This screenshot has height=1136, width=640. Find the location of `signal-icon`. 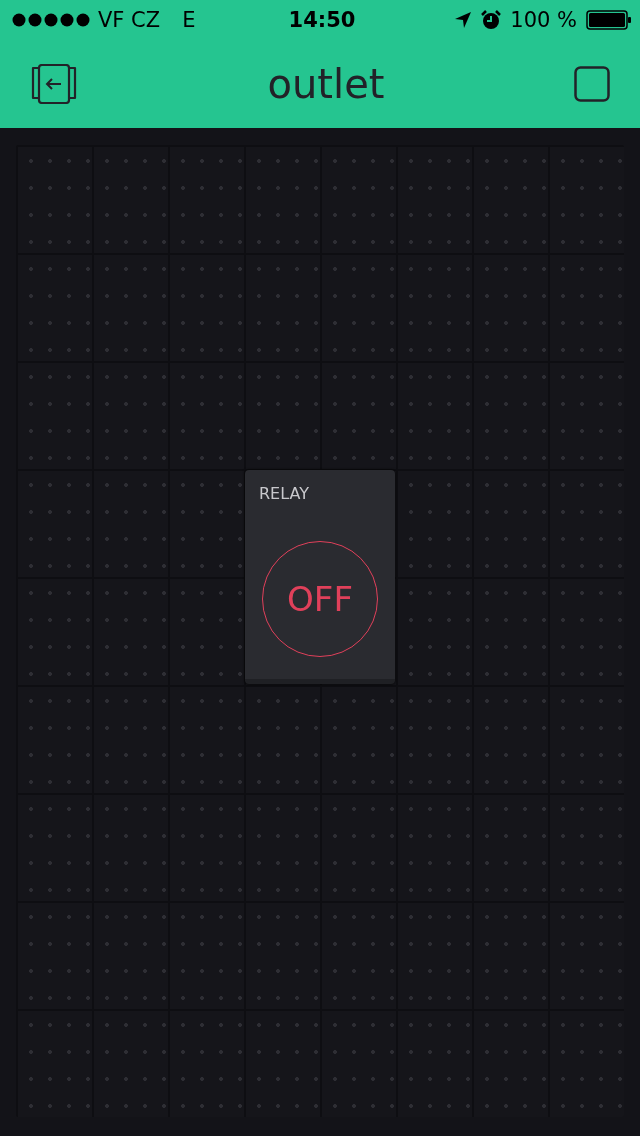

signal-icon is located at coordinates (51, 20).